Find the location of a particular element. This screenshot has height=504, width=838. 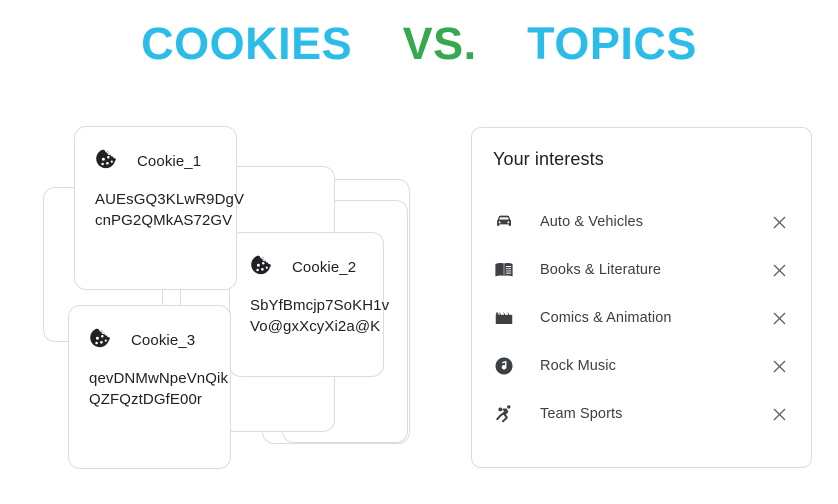

interest-row-team-sports: Team Sports is located at coordinates (641, 414).